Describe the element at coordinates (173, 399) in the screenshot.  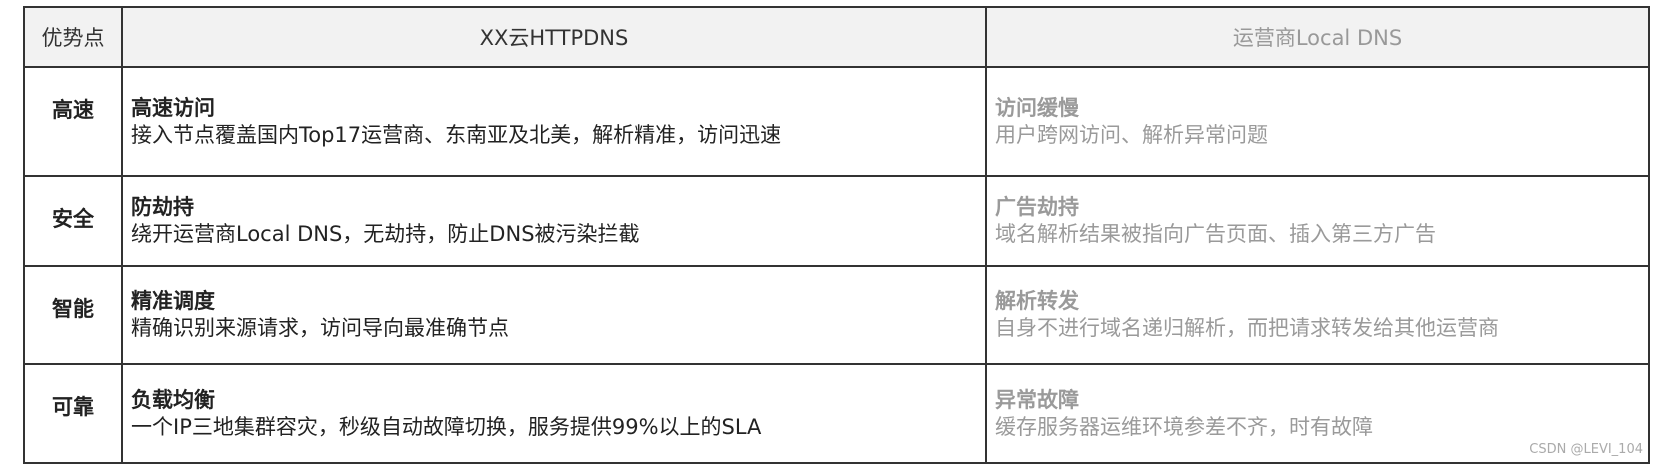
I see `cell-title: 负载均衡` at that location.